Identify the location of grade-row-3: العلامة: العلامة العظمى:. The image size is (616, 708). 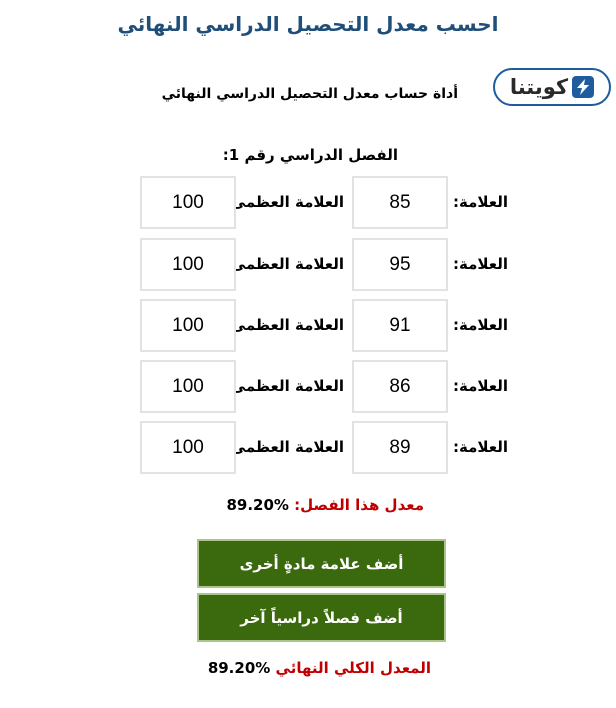
(308, 327).